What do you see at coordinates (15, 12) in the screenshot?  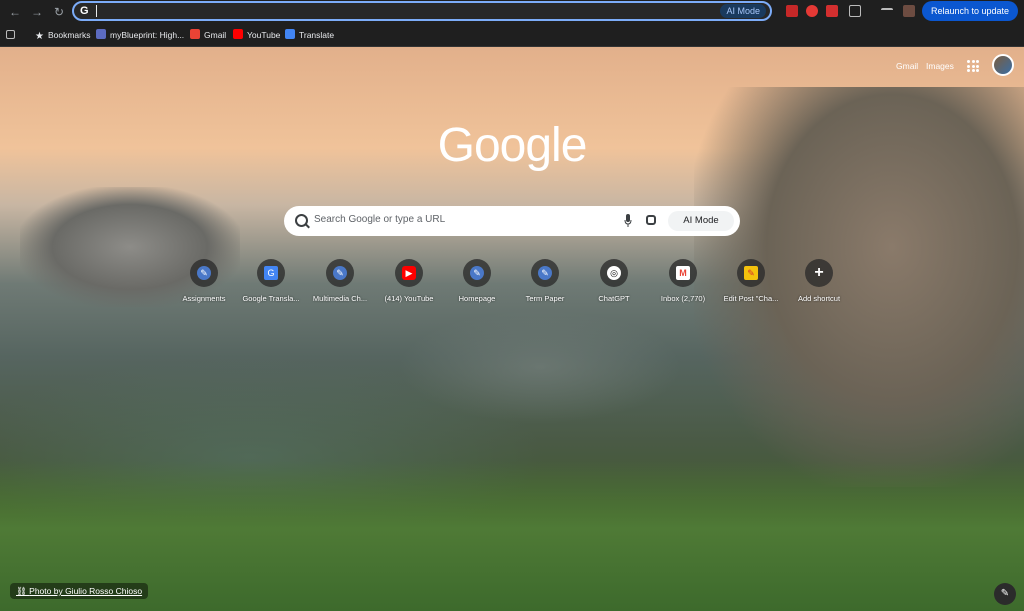 I see `back-icon: ←` at bounding box center [15, 12].